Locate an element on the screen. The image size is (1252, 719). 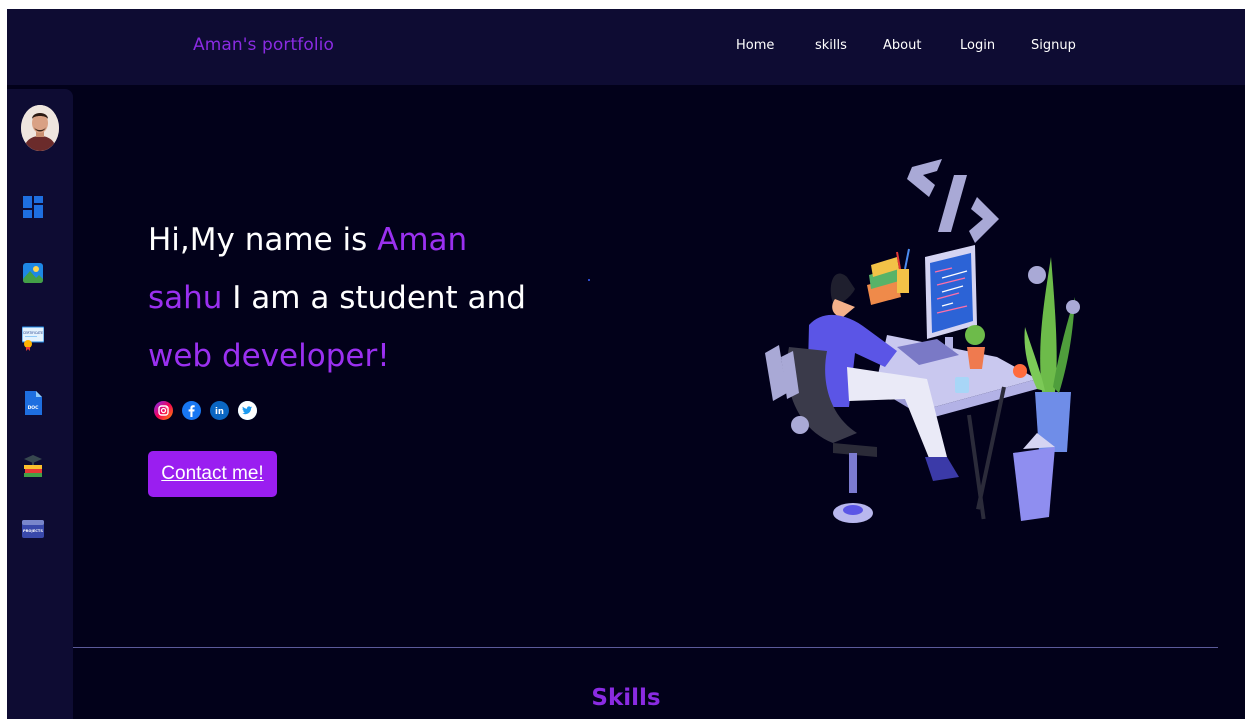
hero-role-text: I am a student and is located at coordinates (374, 298).